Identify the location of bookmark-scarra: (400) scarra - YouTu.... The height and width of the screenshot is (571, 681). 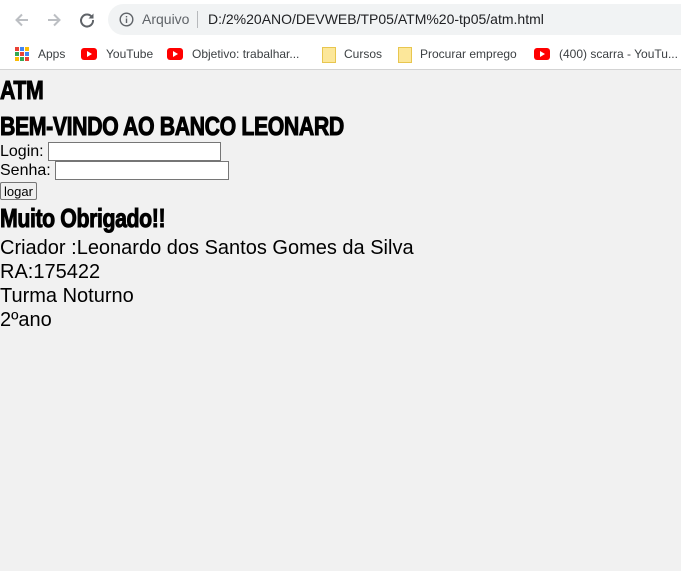
(606, 54).